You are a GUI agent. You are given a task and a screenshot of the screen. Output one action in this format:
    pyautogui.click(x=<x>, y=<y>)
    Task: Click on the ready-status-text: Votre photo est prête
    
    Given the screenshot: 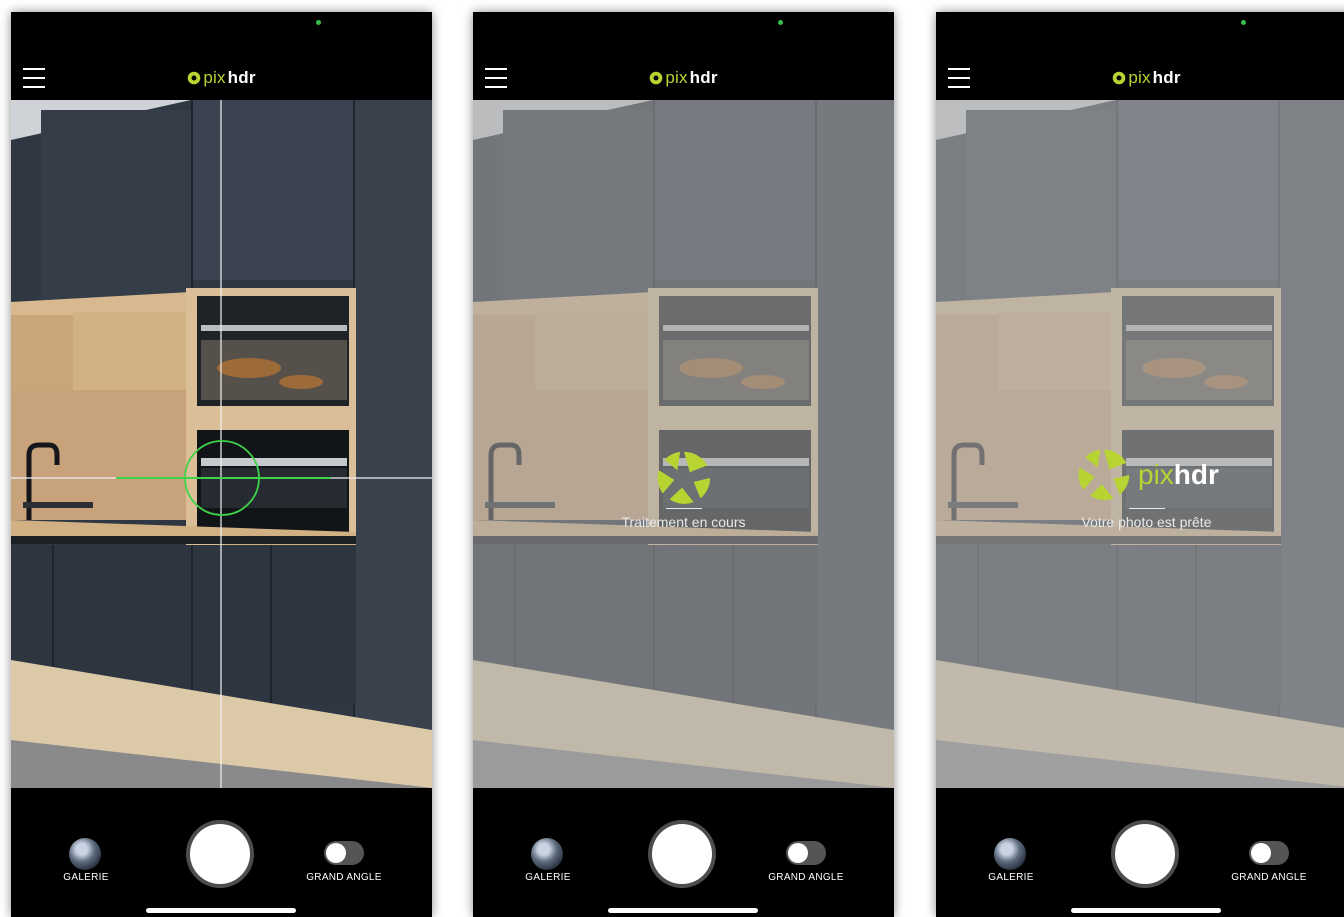 What is the action you would take?
    pyautogui.click(x=1146, y=522)
    